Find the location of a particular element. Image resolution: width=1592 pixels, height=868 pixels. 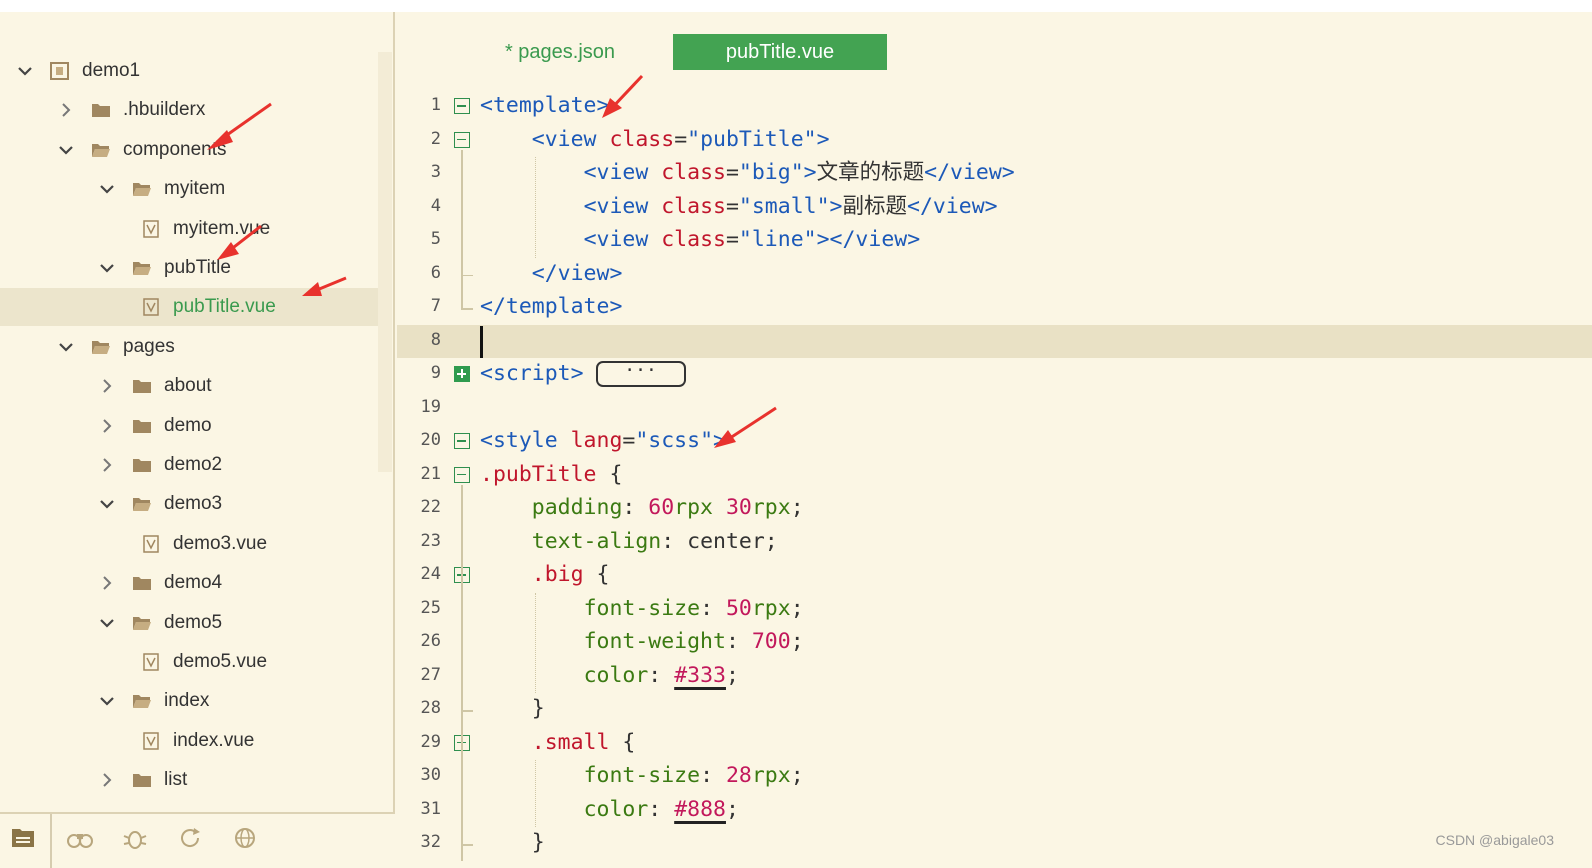

tree-folder-item: index is located at coordinates (189, 701).